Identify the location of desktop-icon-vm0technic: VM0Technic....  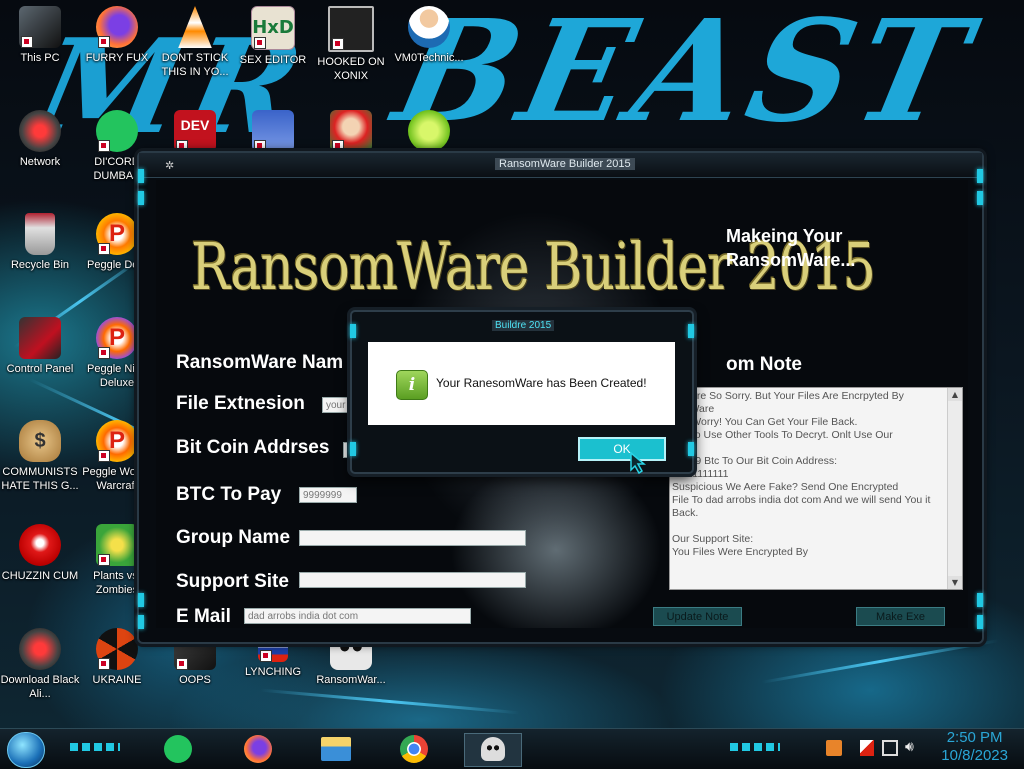
(429, 48).